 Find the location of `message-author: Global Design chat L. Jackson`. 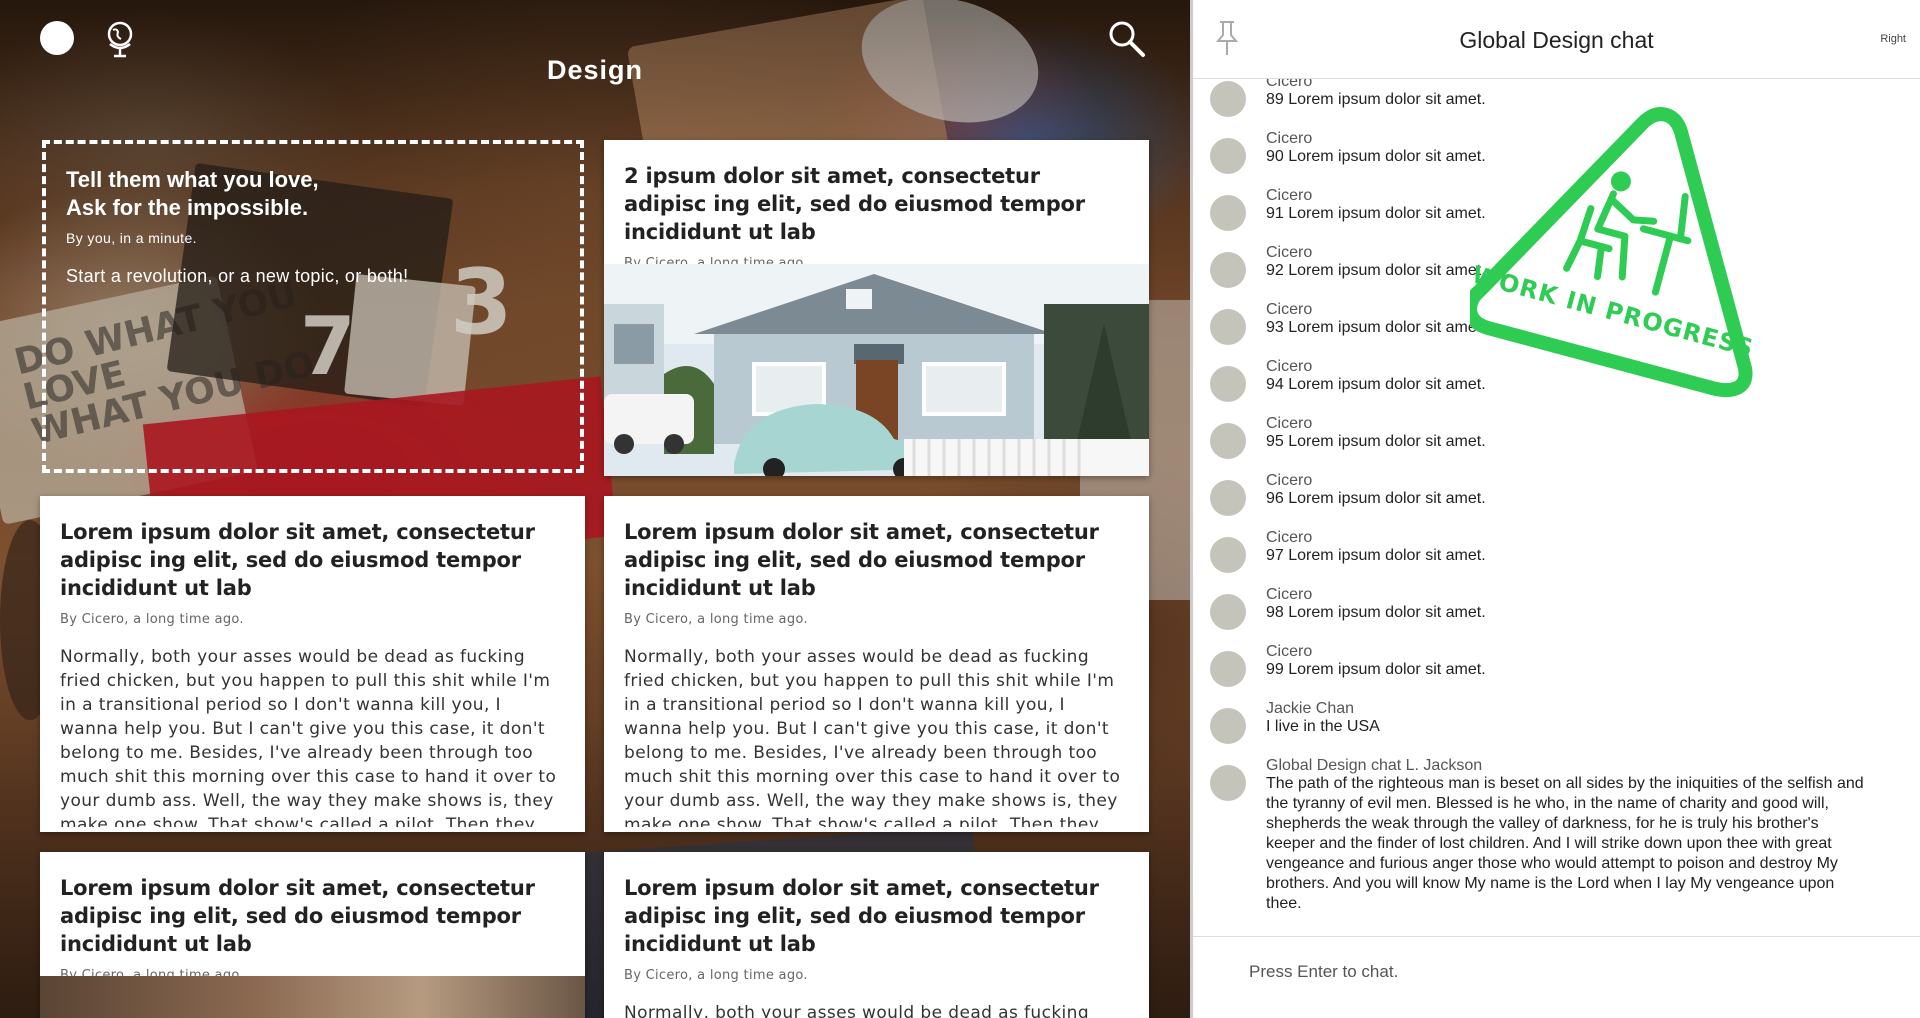

message-author: Global Design chat L. Jackson is located at coordinates (1374, 765).